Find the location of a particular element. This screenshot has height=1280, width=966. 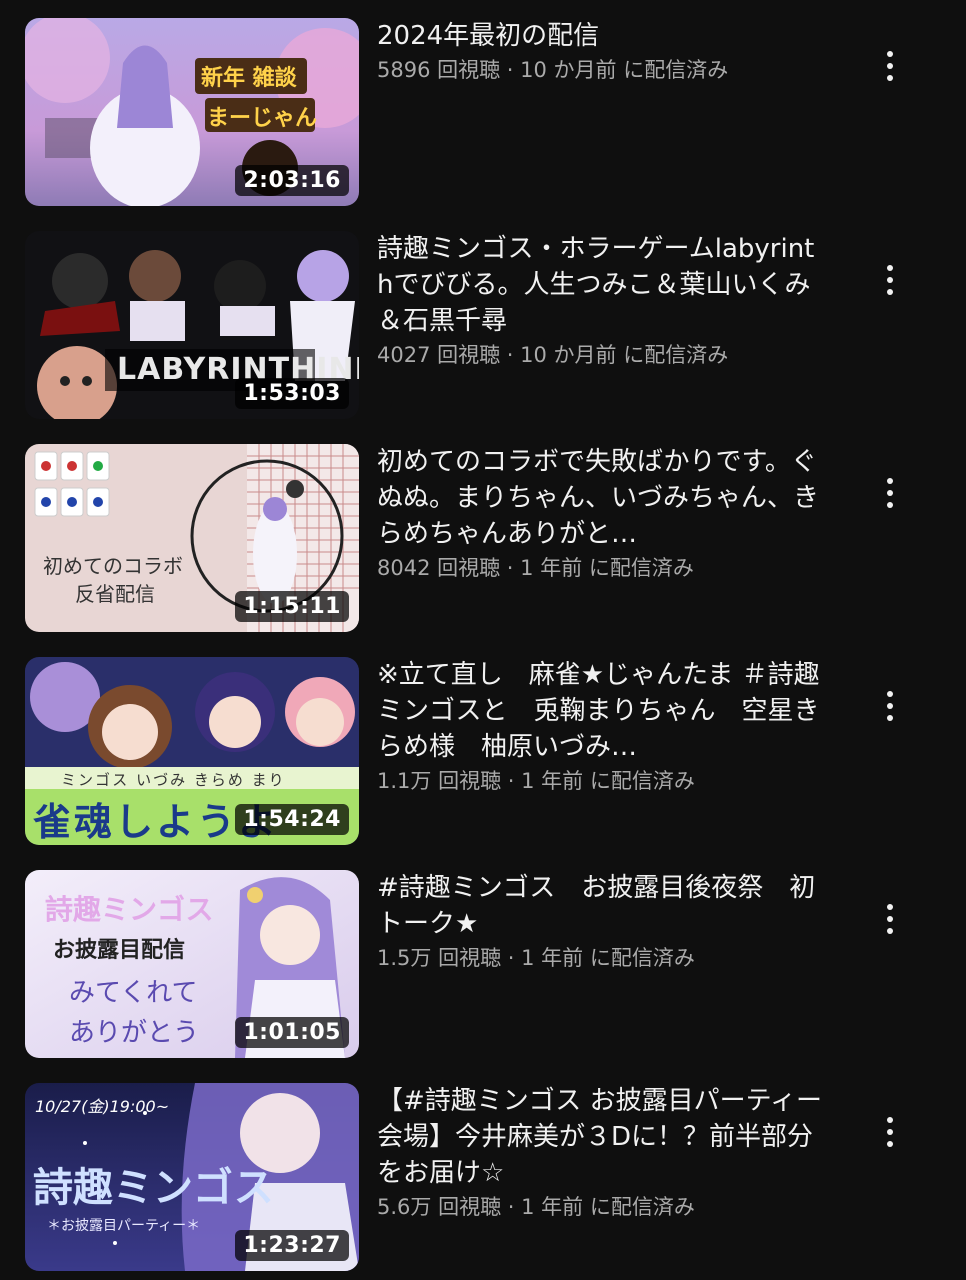

thumbnail-caption-3: みてくれて is located at coordinates (133, 993).